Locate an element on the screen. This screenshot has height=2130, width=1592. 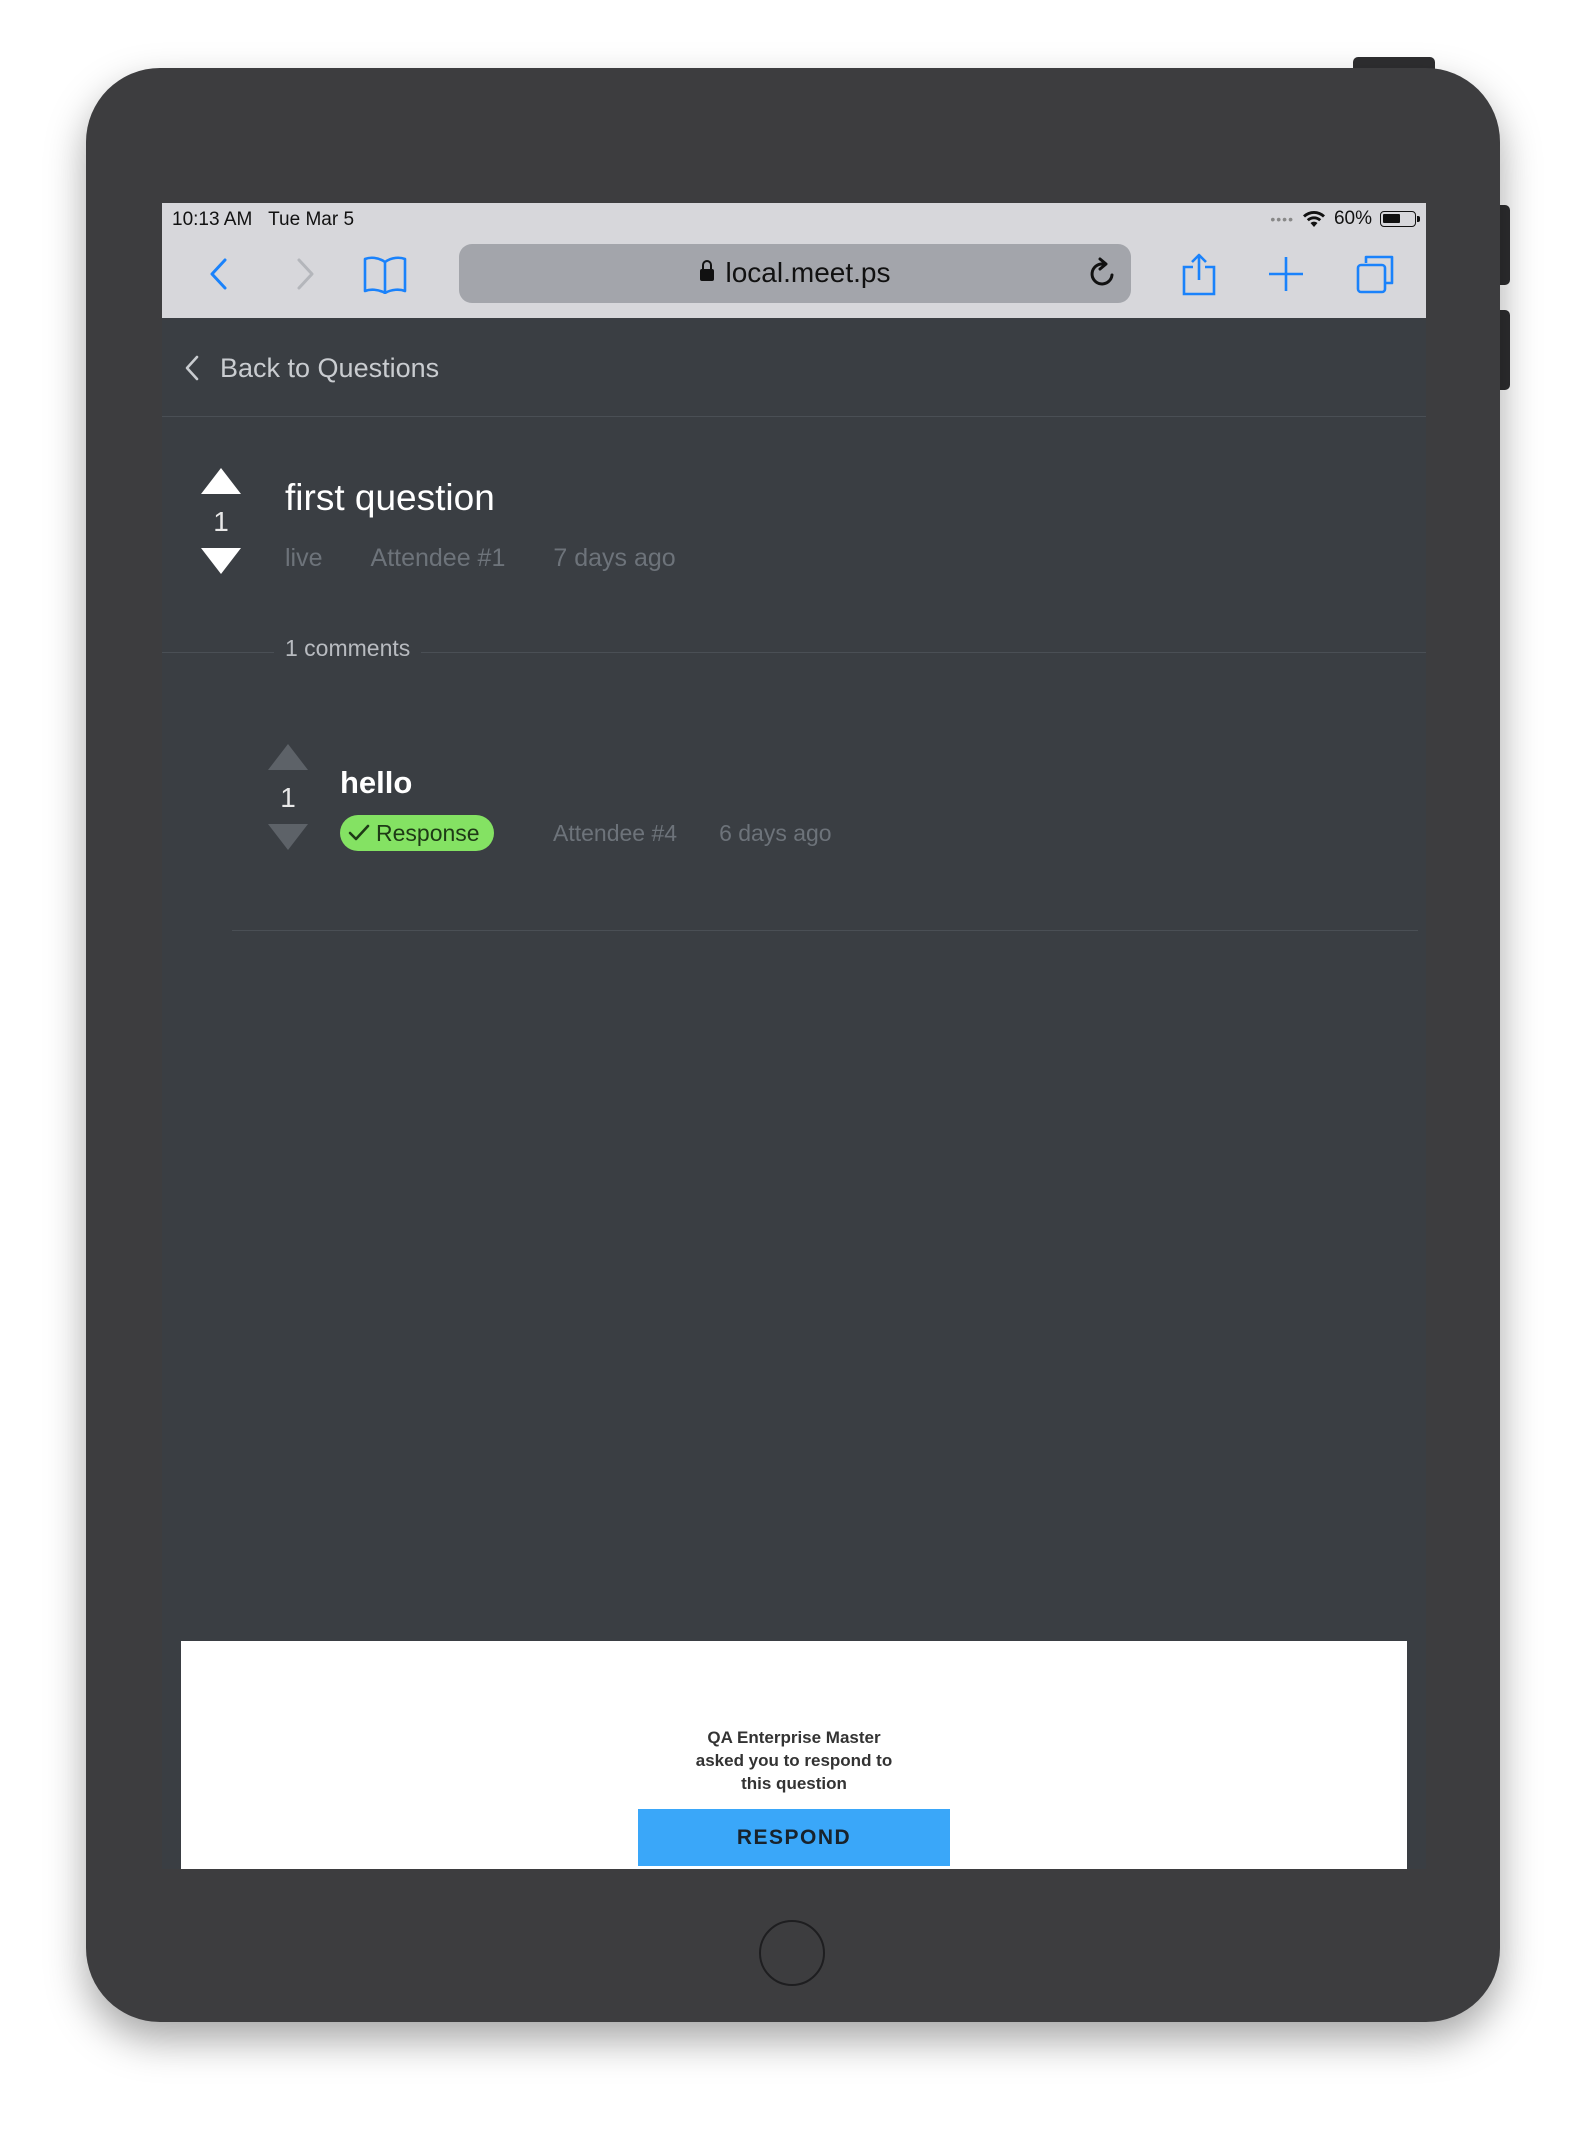
forward-icon is located at coordinates (306, 274).